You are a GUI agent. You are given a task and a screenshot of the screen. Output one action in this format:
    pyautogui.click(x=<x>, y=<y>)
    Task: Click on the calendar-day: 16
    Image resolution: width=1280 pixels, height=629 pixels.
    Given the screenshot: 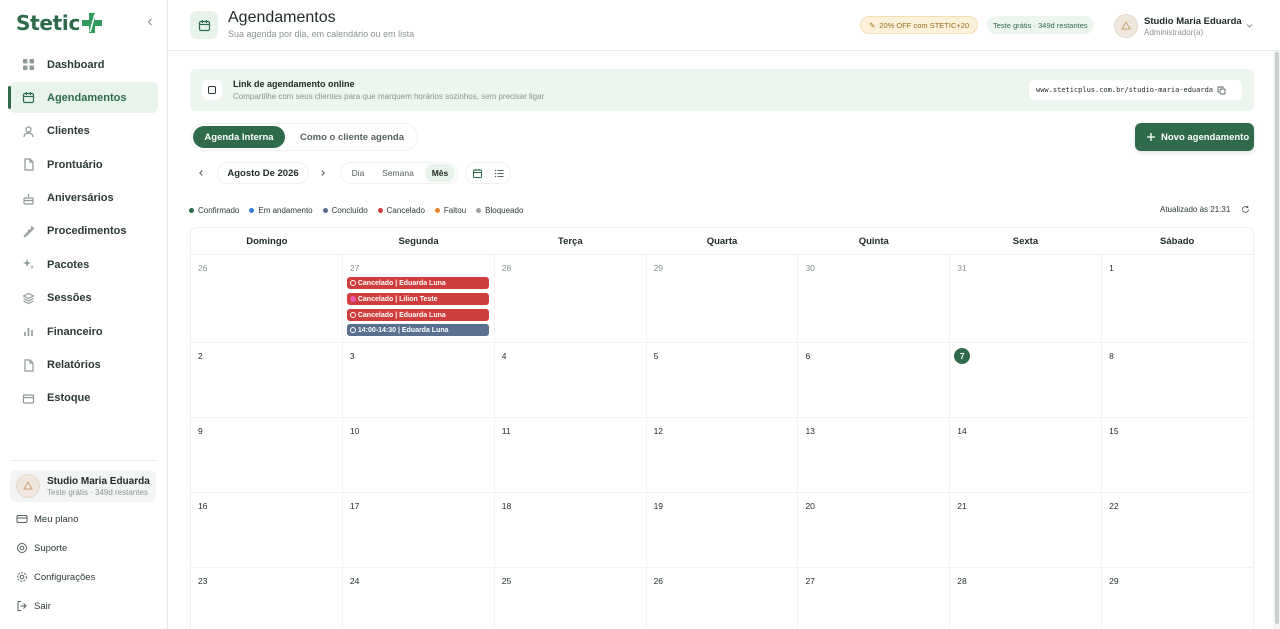 What is the action you would take?
    pyautogui.click(x=267, y=530)
    